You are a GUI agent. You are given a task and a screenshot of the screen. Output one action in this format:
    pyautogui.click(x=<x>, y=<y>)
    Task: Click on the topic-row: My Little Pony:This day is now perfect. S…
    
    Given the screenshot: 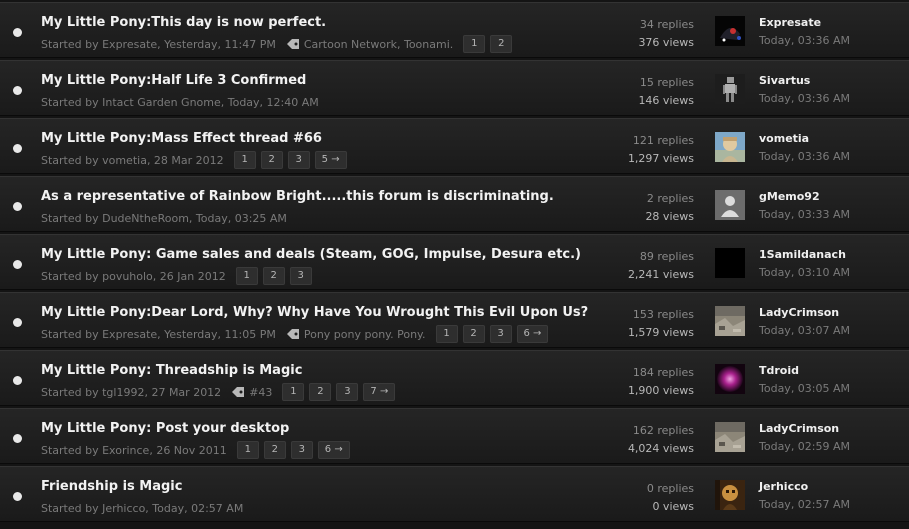 What is the action you would take?
    pyautogui.click(x=454, y=30)
    